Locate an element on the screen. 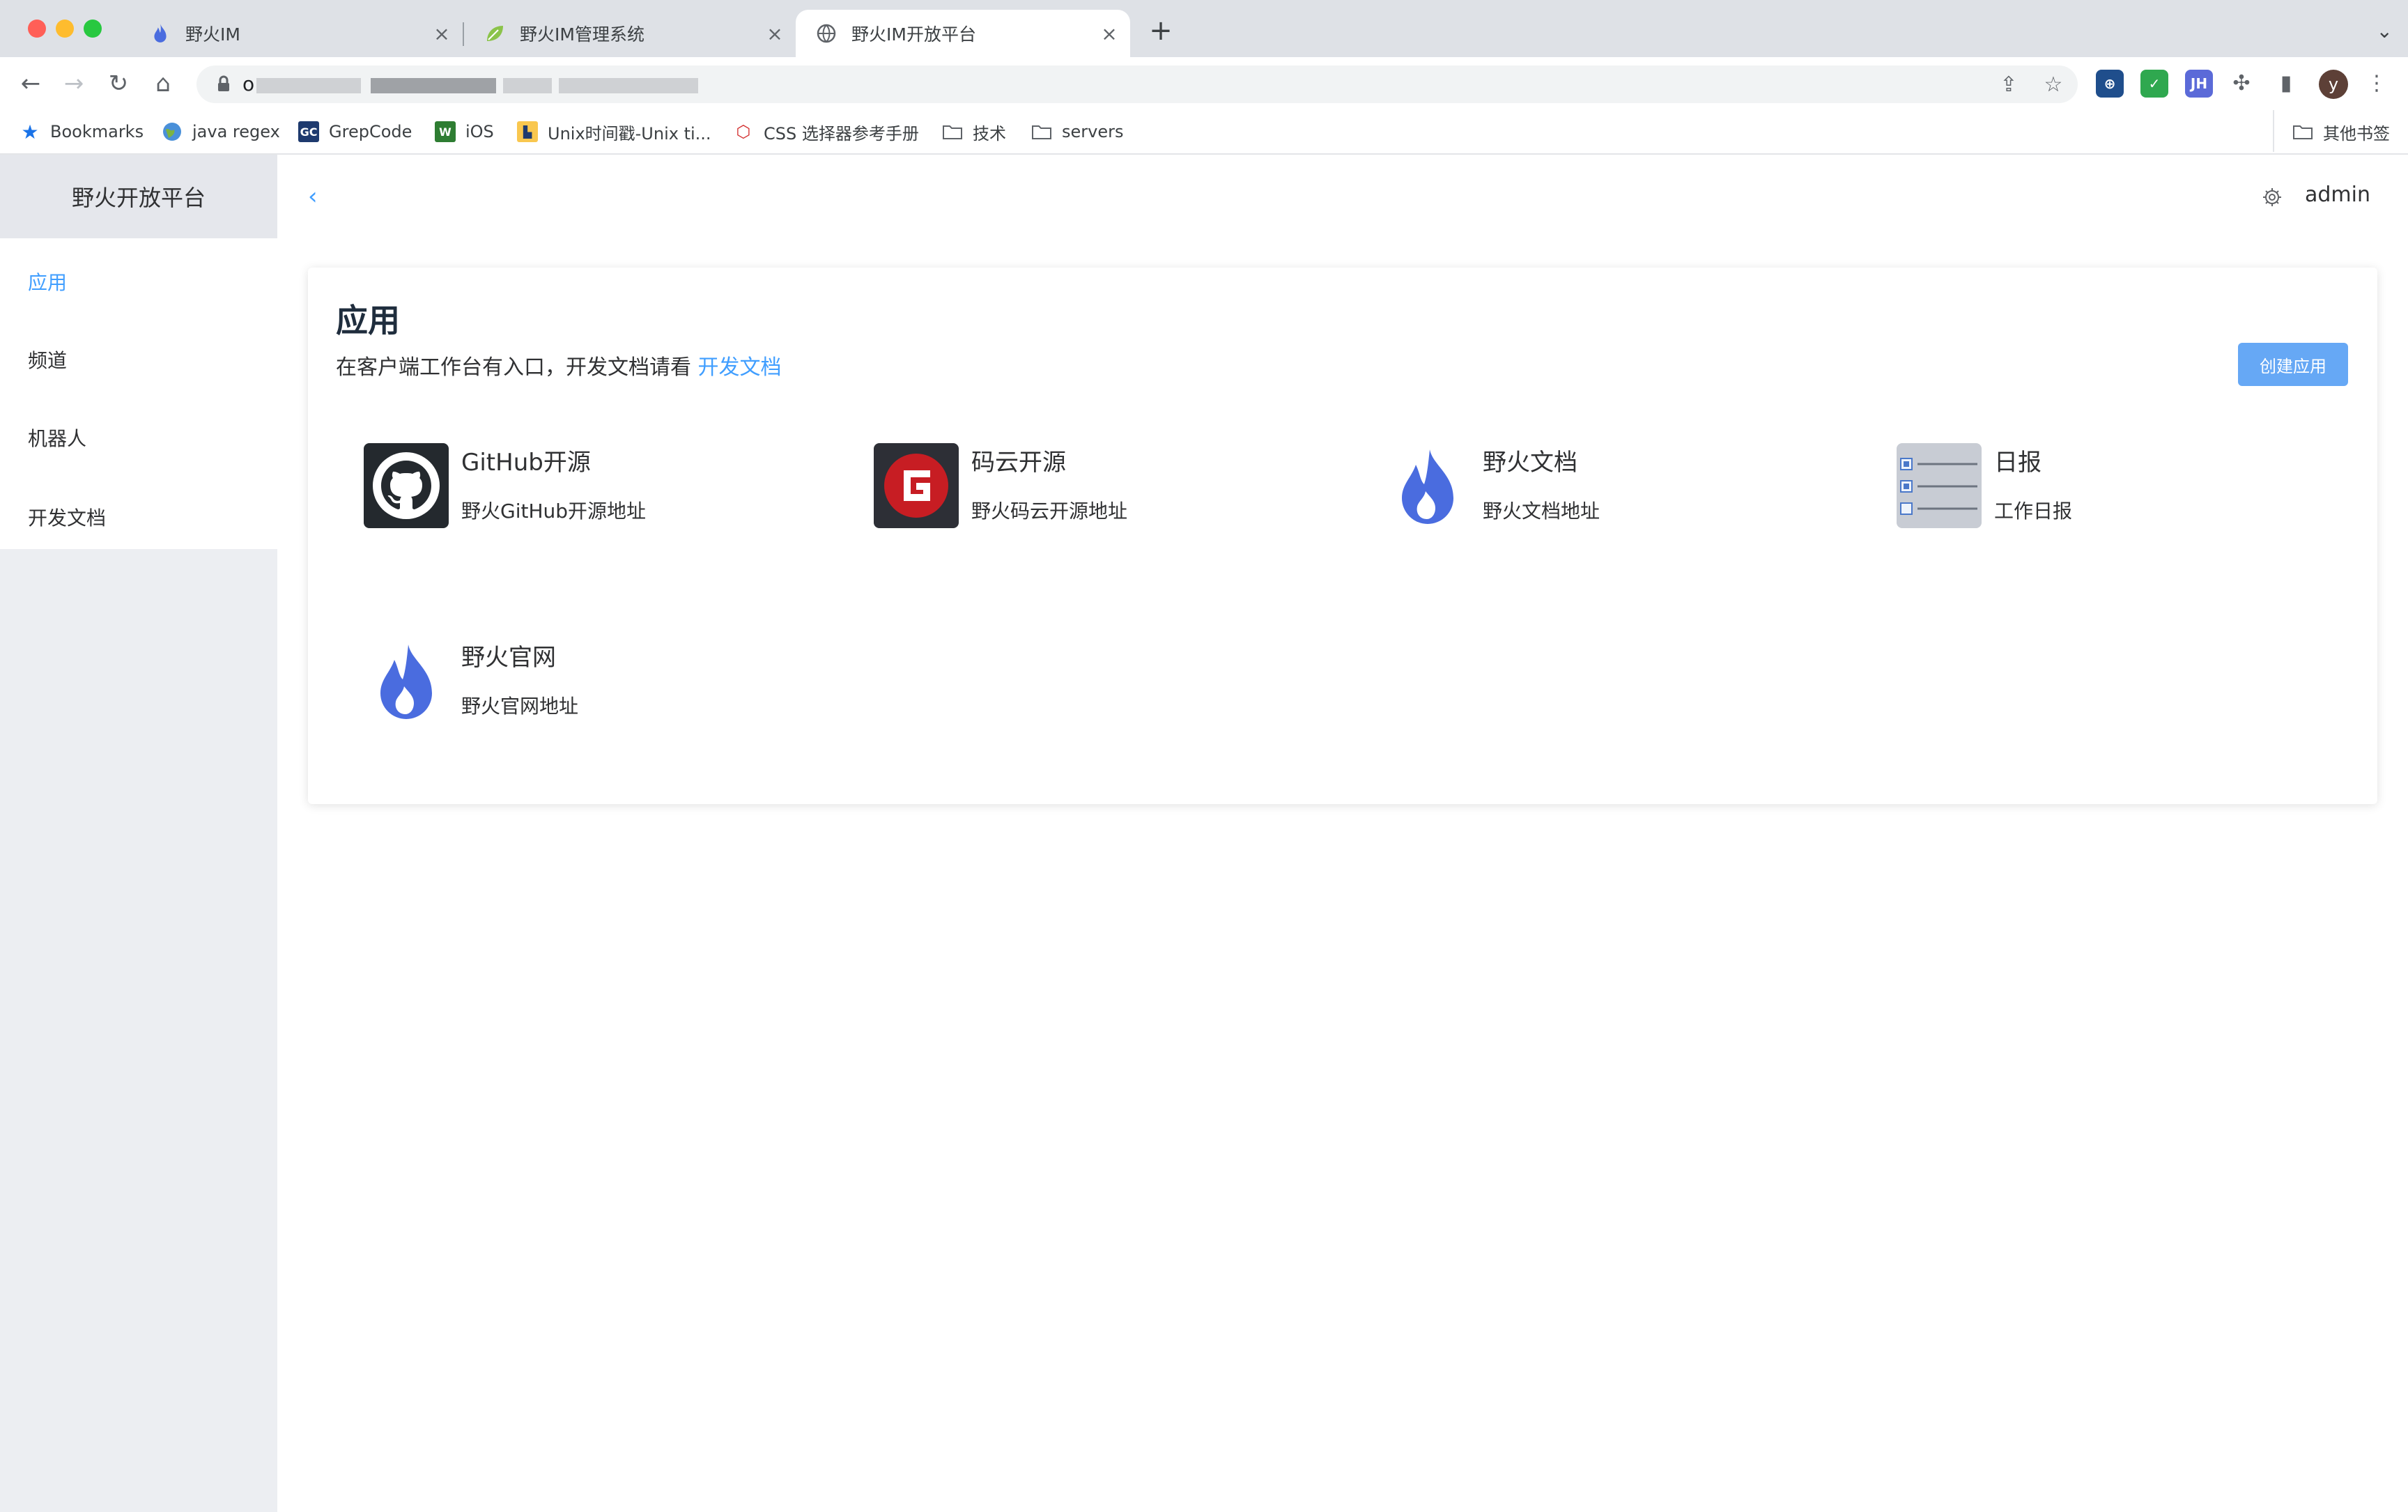 This screenshot has width=2408, height=1512. page-subtitle: 在客户端工作台有入口，开发文档请看 开发文档 is located at coordinates (559, 365).